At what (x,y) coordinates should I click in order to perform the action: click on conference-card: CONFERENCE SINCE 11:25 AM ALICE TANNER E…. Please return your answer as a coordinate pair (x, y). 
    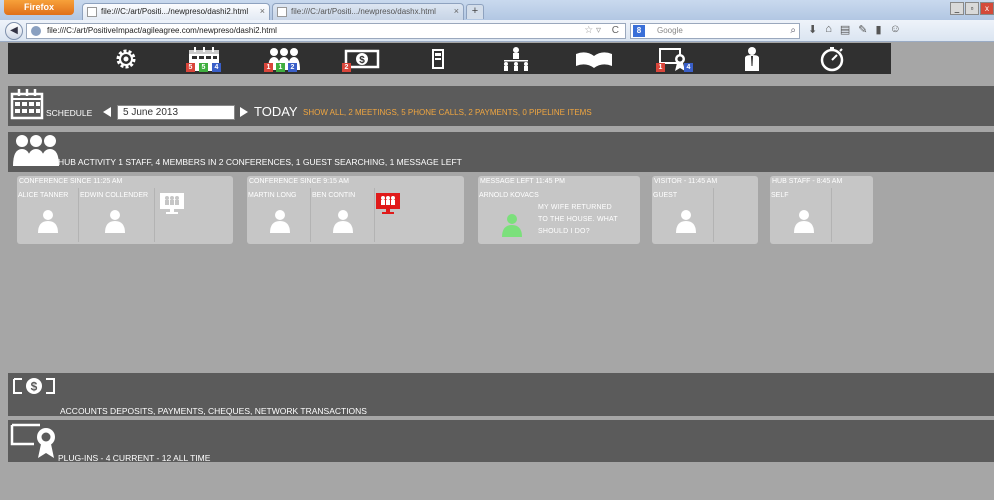
    Looking at the image, I should click on (125, 210).